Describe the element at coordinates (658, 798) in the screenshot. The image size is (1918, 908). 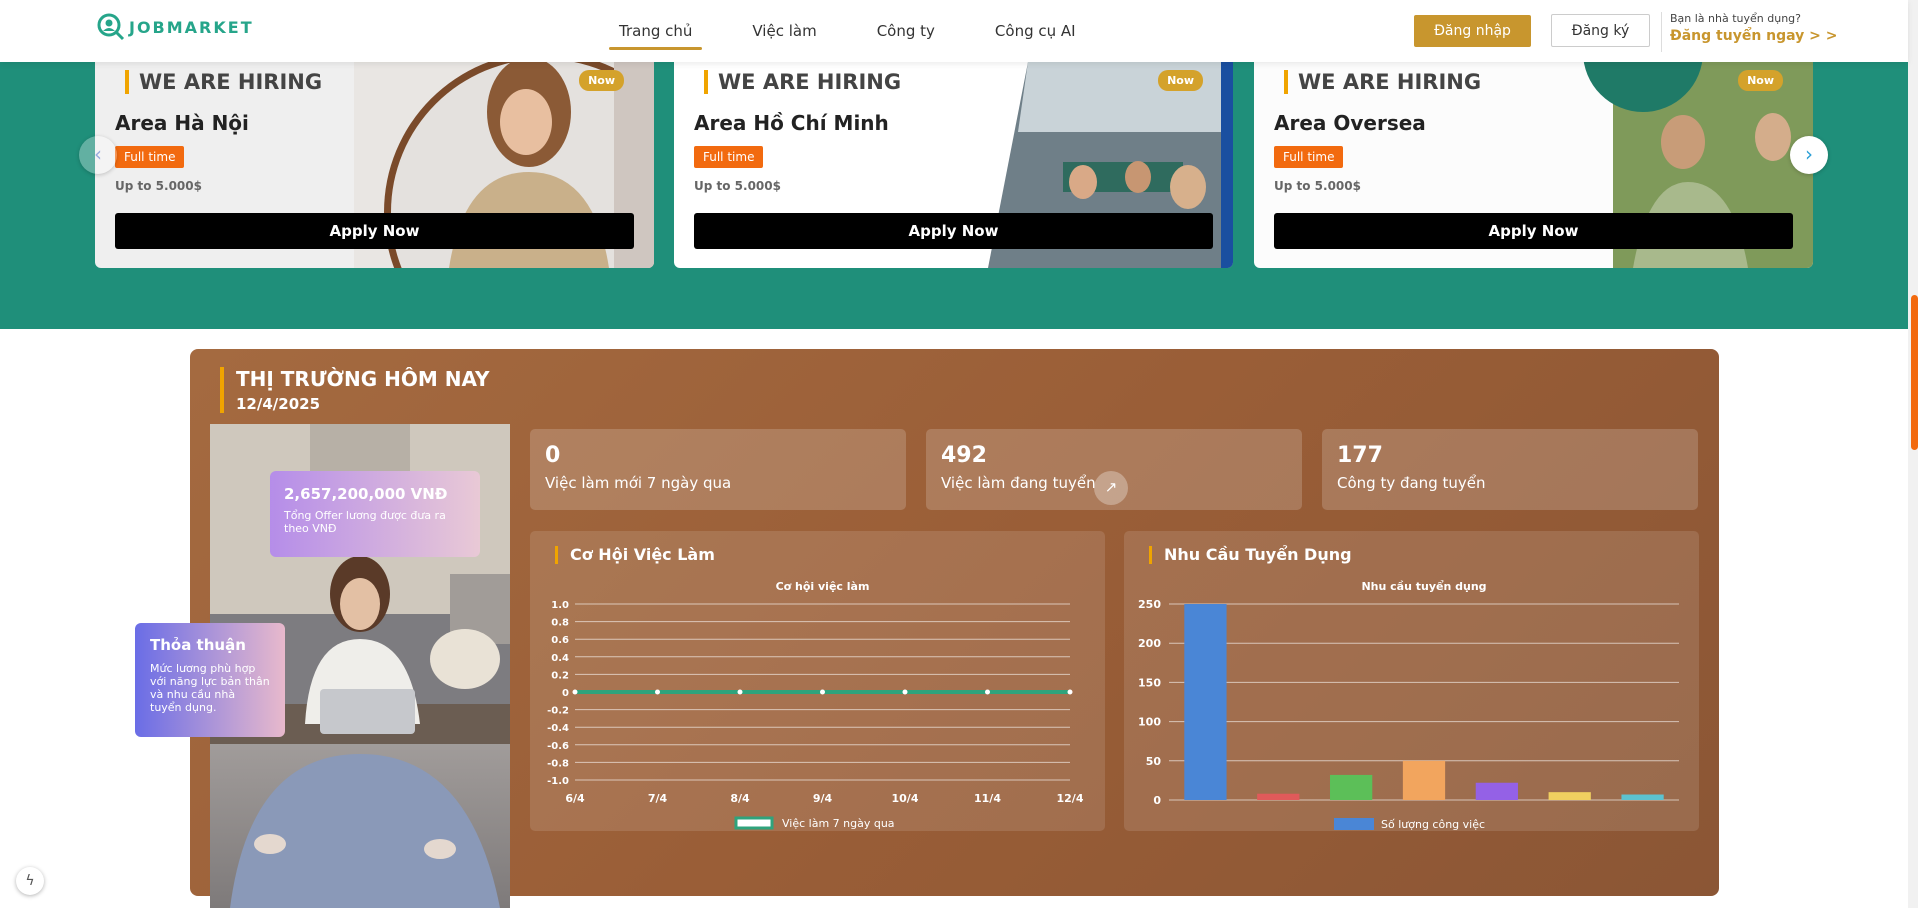
I see `x-tick-label: 7/4` at that location.